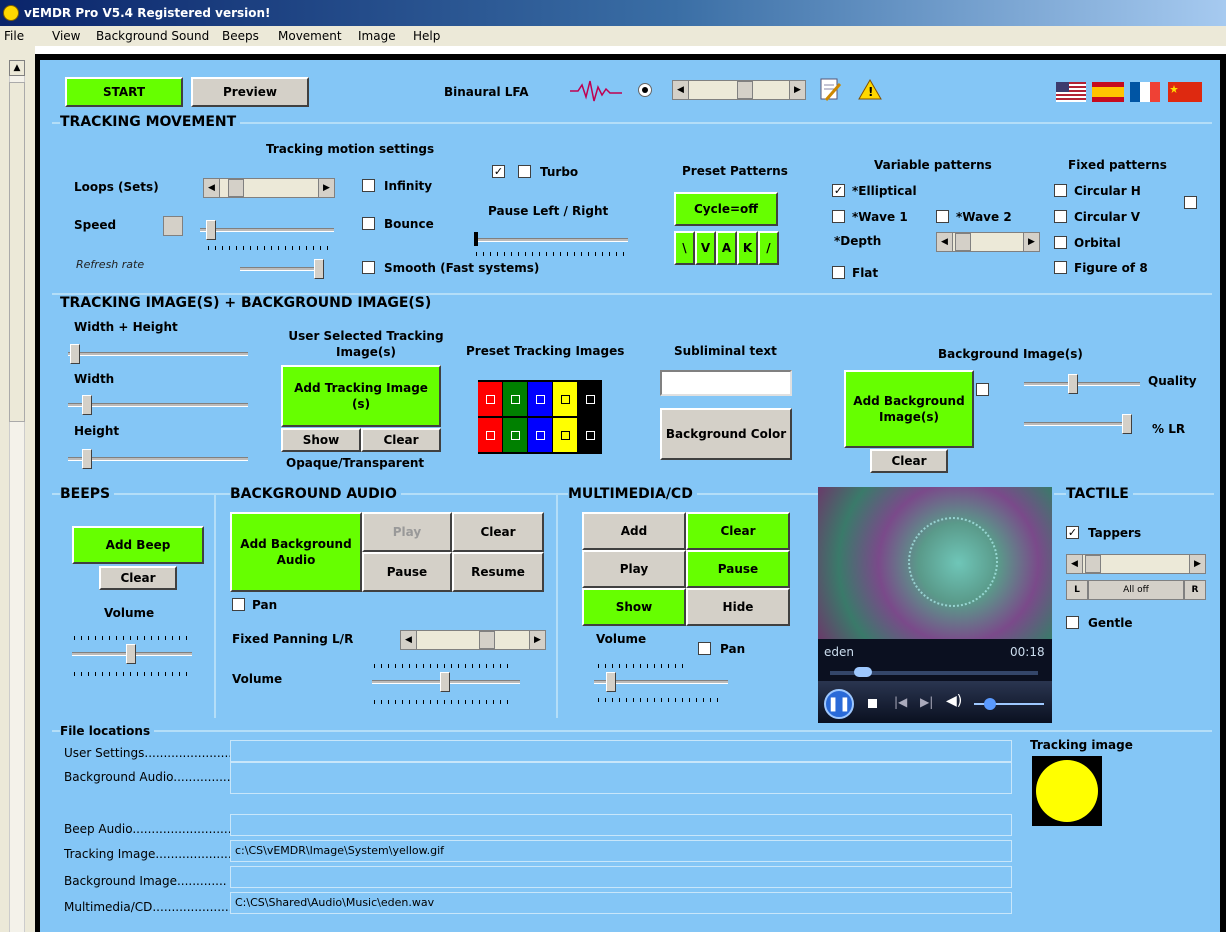  I want to click on multimedia-hide-button: Hide, so click(738, 607).